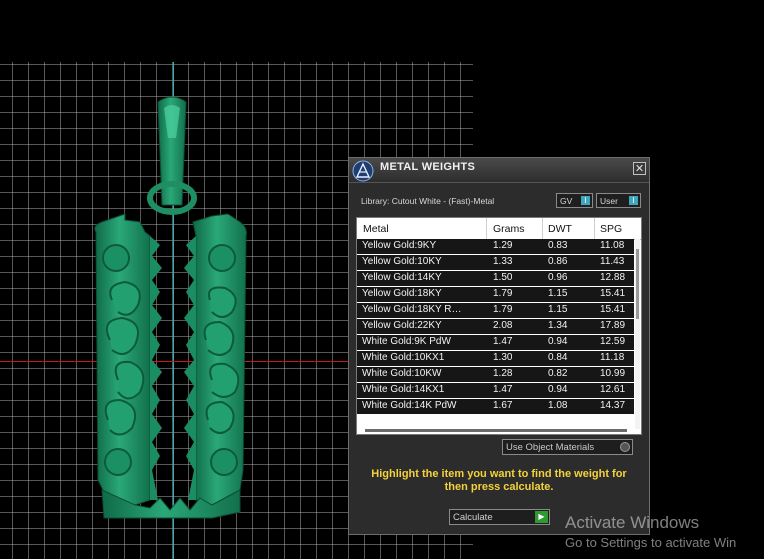 This screenshot has height=559, width=764. I want to click on cell-metal: Yellow Gold:9KY, so click(399, 245).